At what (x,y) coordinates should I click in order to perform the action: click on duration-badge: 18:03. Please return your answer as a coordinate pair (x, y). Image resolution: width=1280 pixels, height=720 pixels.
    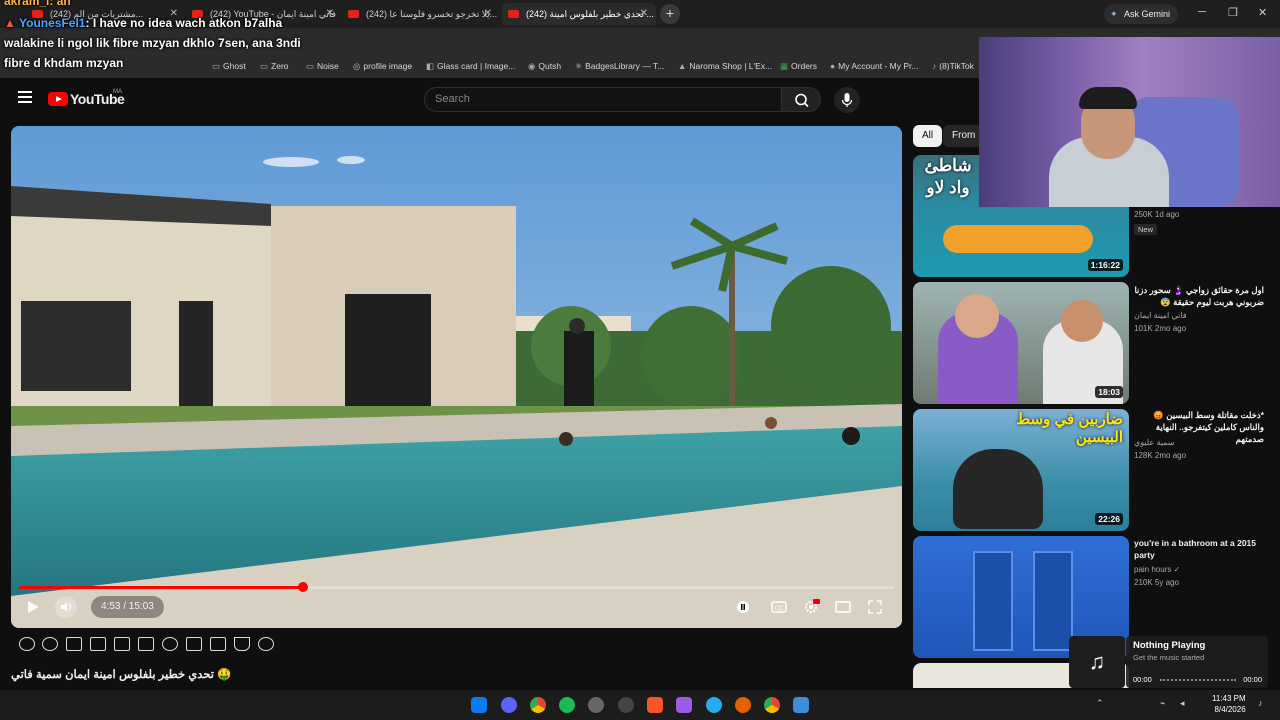
    Looking at the image, I should click on (1109, 392).